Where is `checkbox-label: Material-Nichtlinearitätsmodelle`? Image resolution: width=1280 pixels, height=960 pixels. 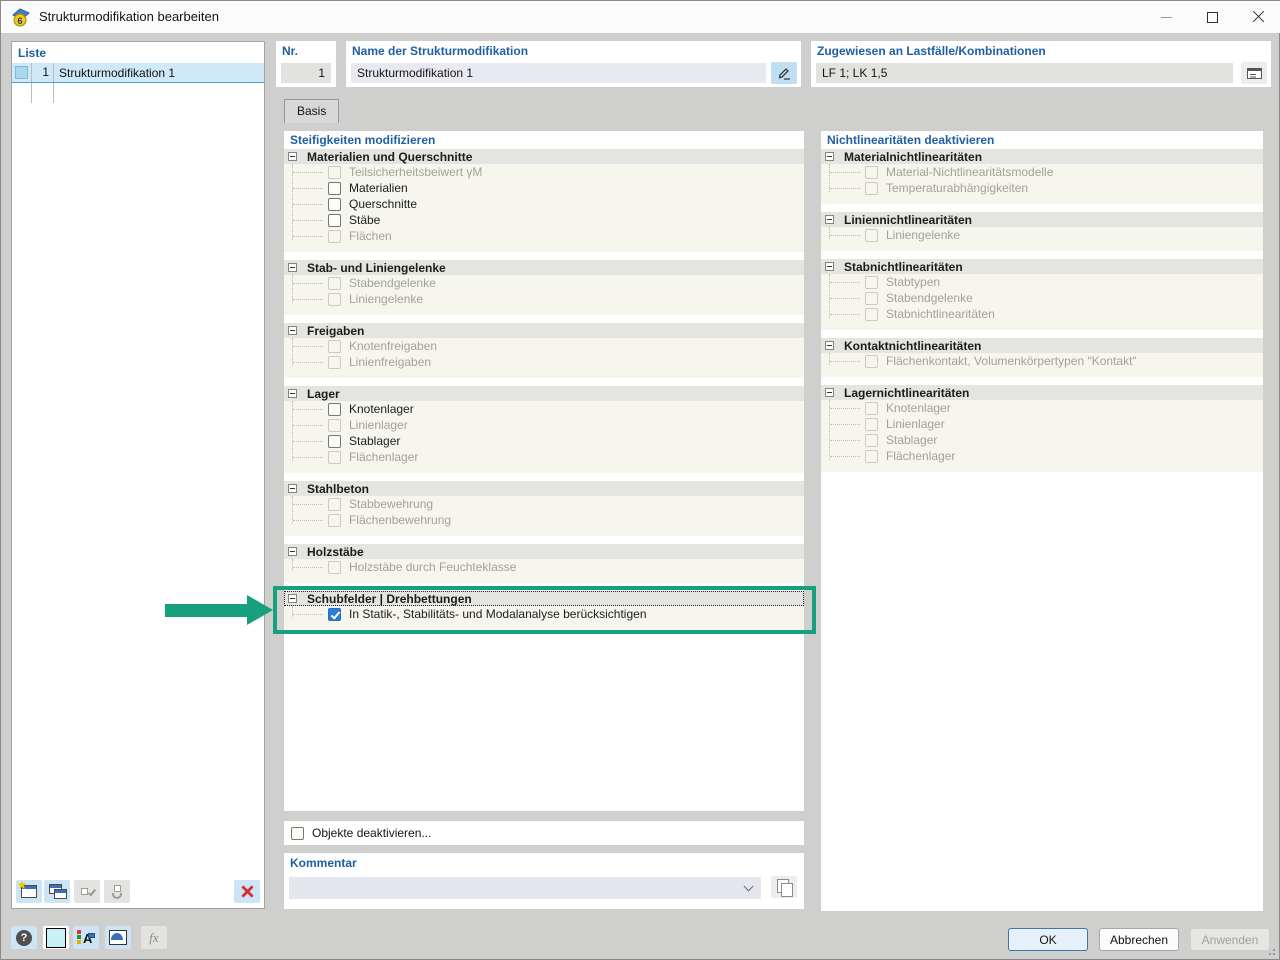 checkbox-label: Material-Nichtlinearitätsmodelle is located at coordinates (970, 172).